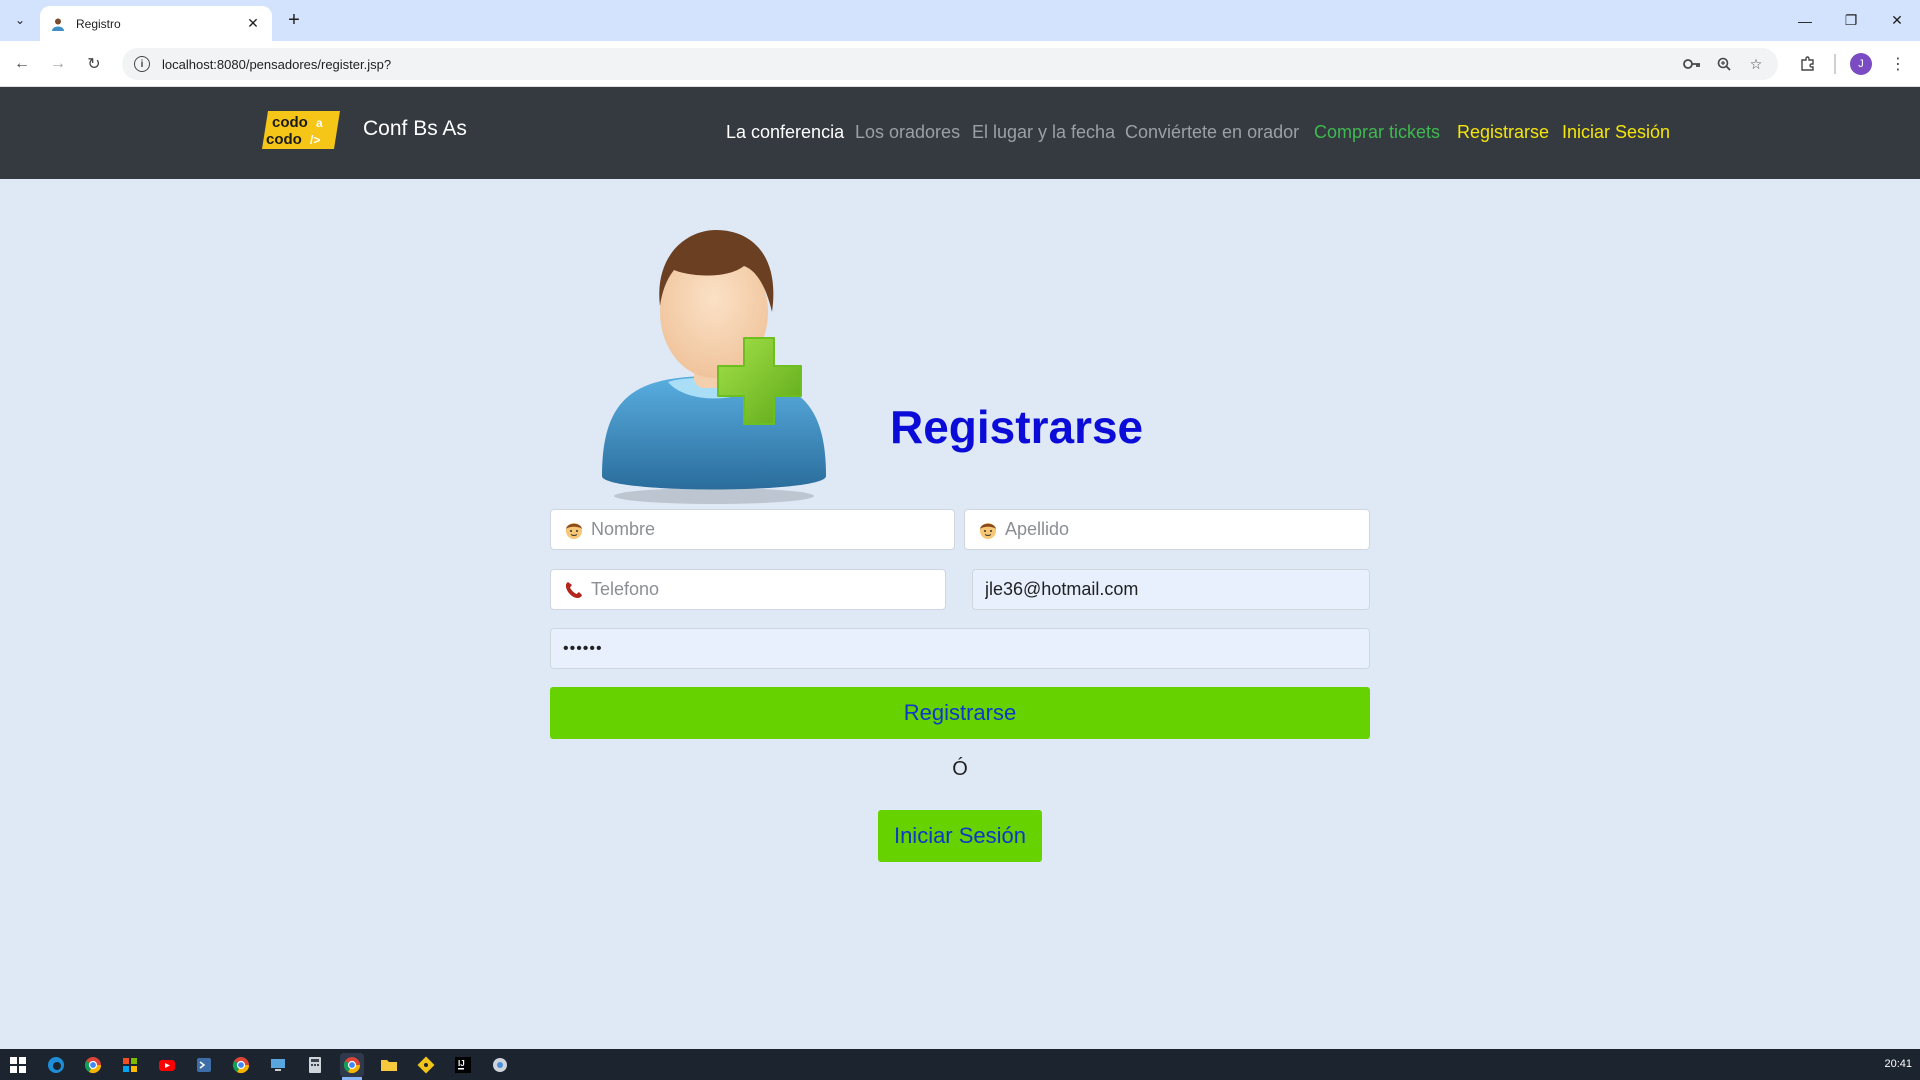 This screenshot has width=1920, height=1080. I want to click on nav-comprar-tickets: Comprar tickets, so click(1377, 132).